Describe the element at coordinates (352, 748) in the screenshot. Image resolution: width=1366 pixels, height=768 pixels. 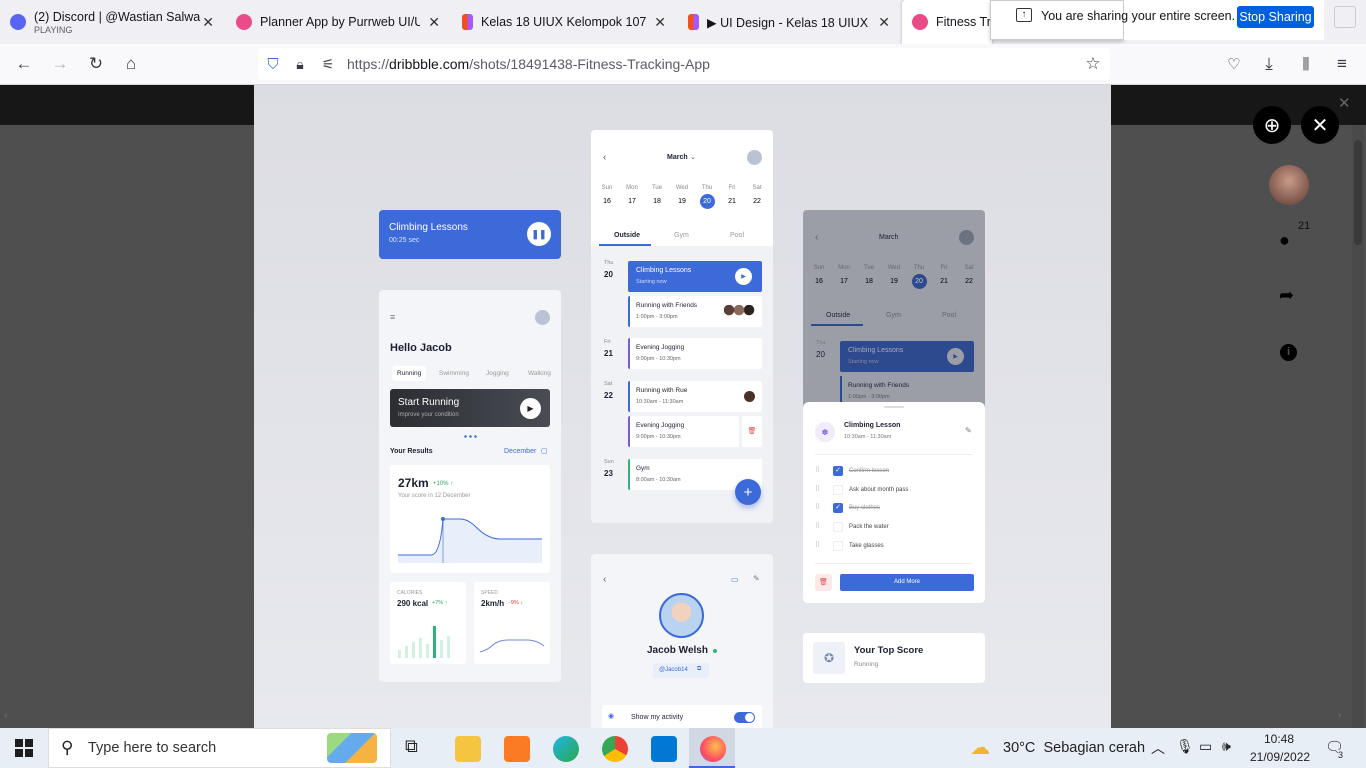
I see `search-highlight-icon` at that location.